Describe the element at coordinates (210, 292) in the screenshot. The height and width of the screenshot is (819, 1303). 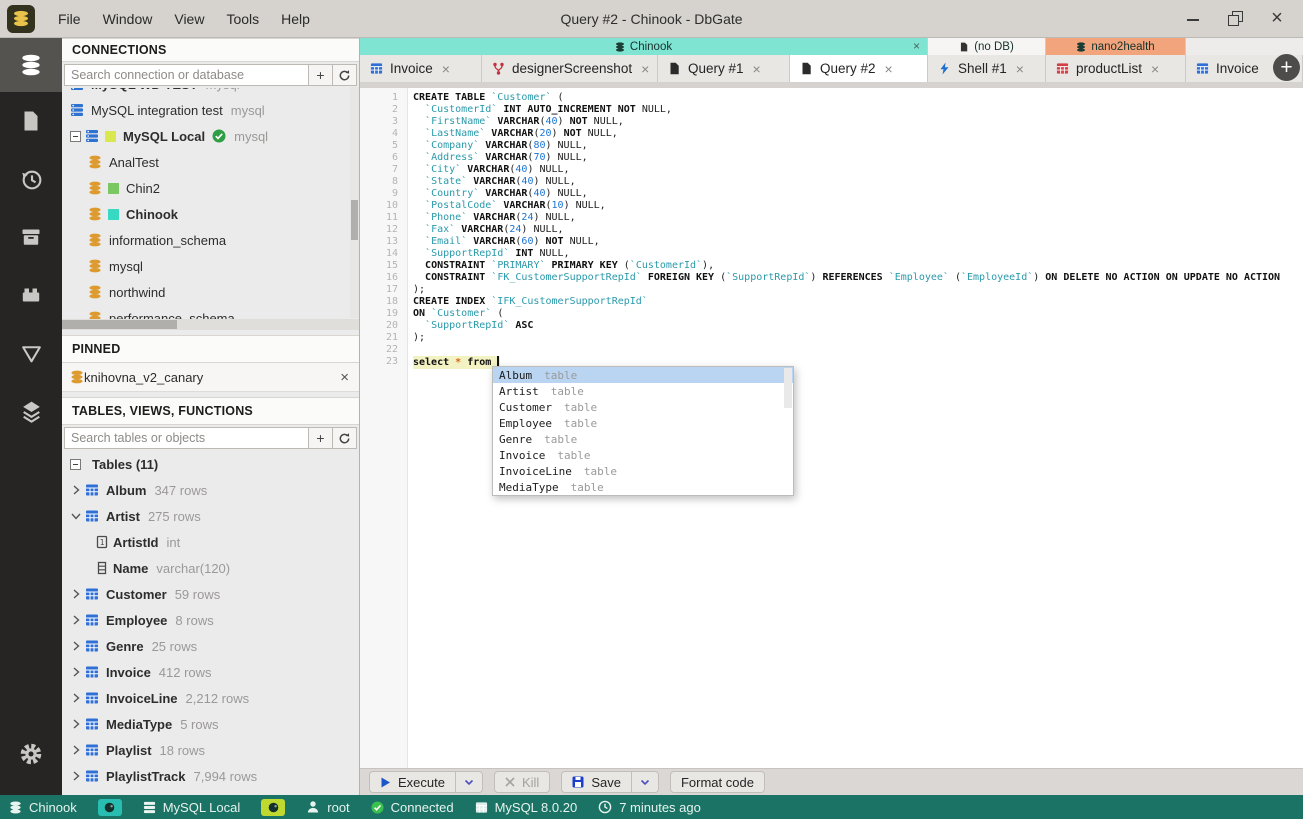
I see `connection-item-northwind: northwind` at that location.